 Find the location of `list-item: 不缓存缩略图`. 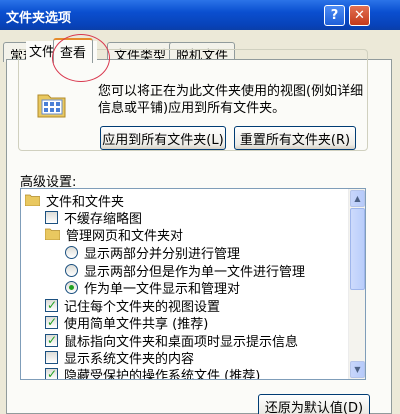

list-item: 不缓存缩略图 is located at coordinates (93, 218).